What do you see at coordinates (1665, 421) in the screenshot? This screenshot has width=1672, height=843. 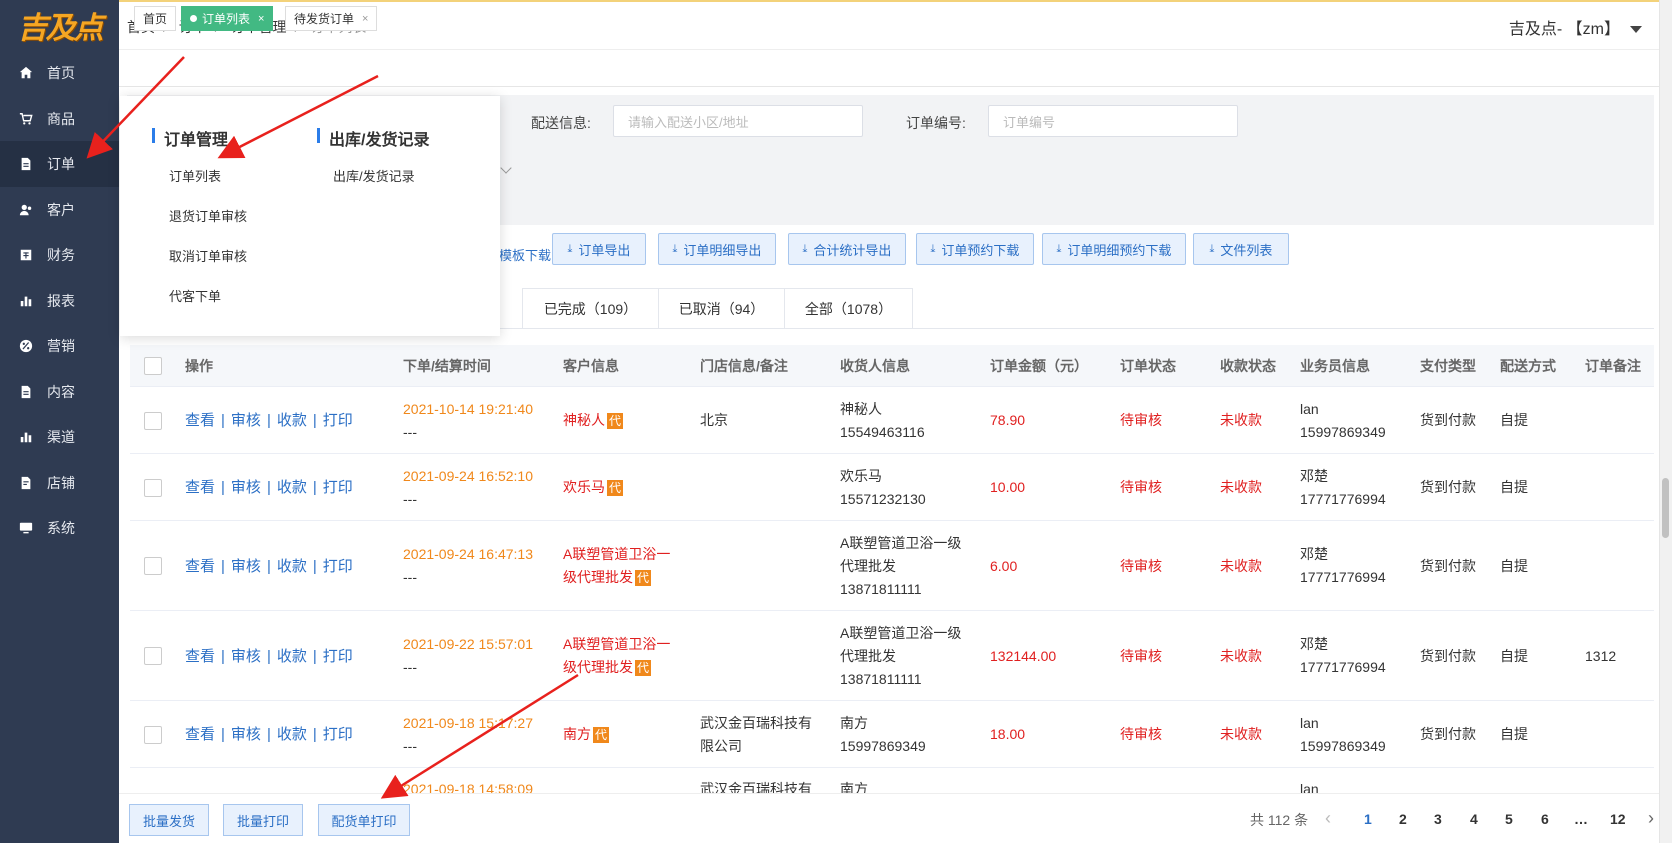 I see `page-scrollbar` at bounding box center [1665, 421].